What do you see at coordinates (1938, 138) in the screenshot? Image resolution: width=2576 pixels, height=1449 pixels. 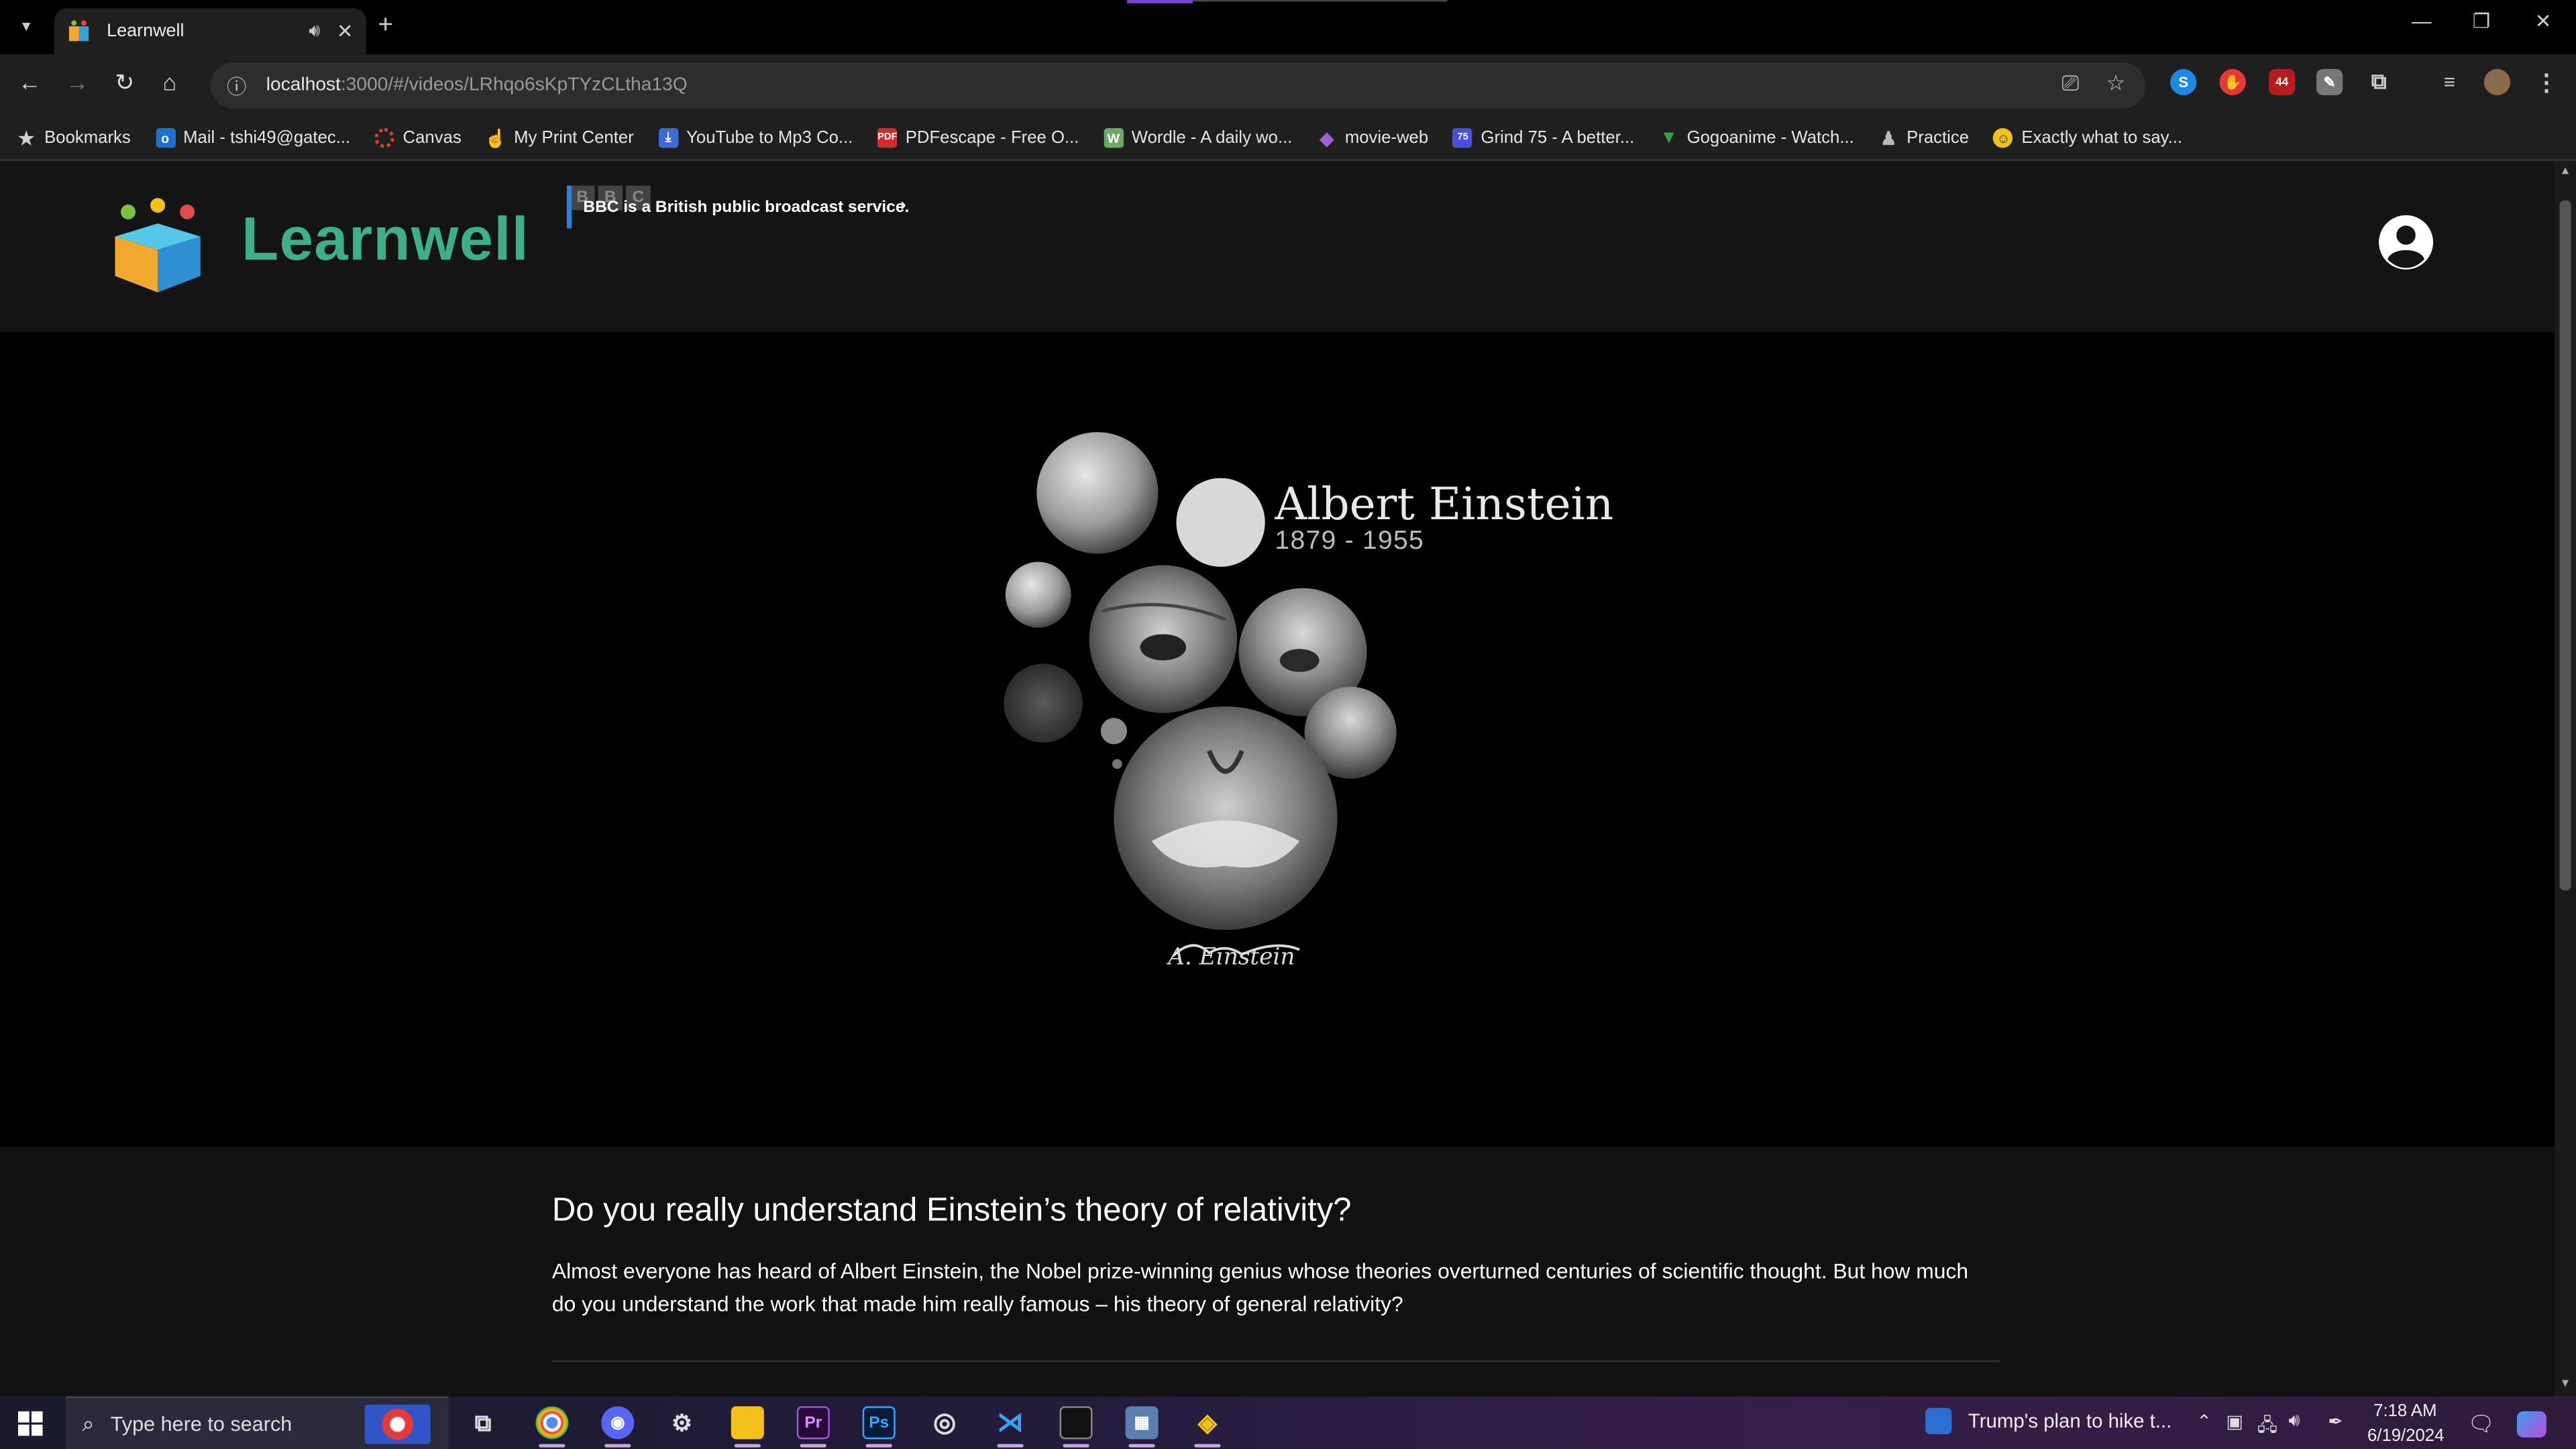 I see `bookmark-label: Practice` at bounding box center [1938, 138].